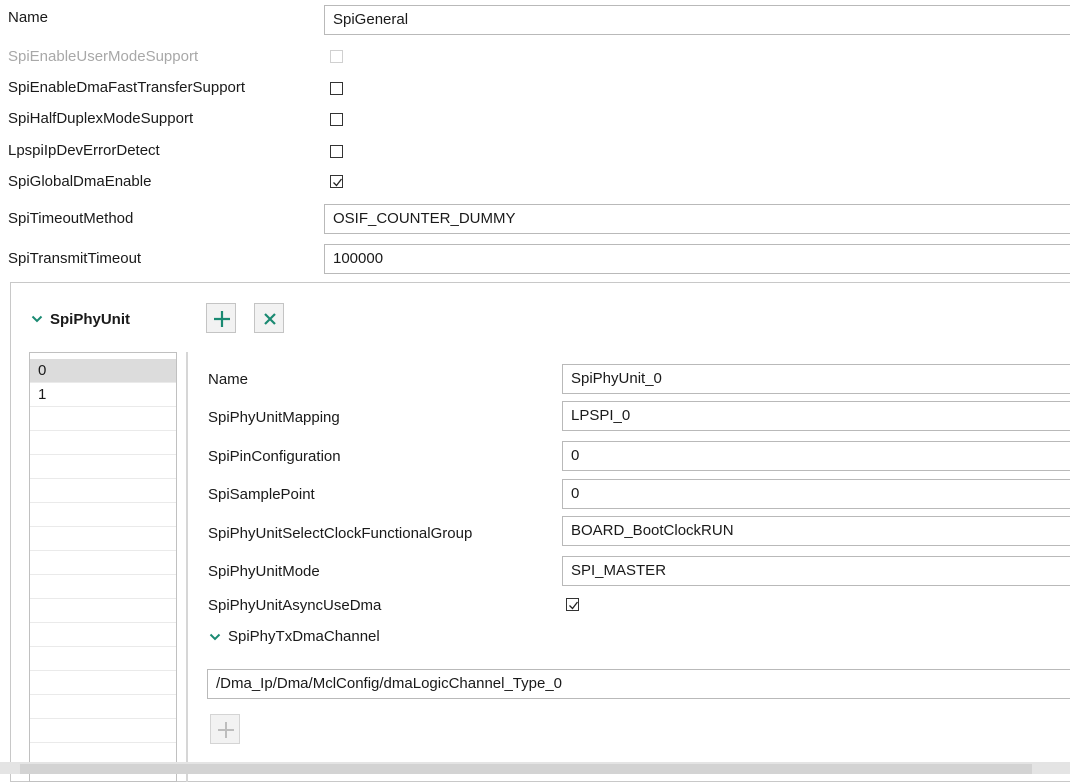 This screenshot has height=782, width=1070. Describe the element at coordinates (90, 319) in the screenshot. I see `spi-phy-unit-title: SpiPhyUnit` at that location.